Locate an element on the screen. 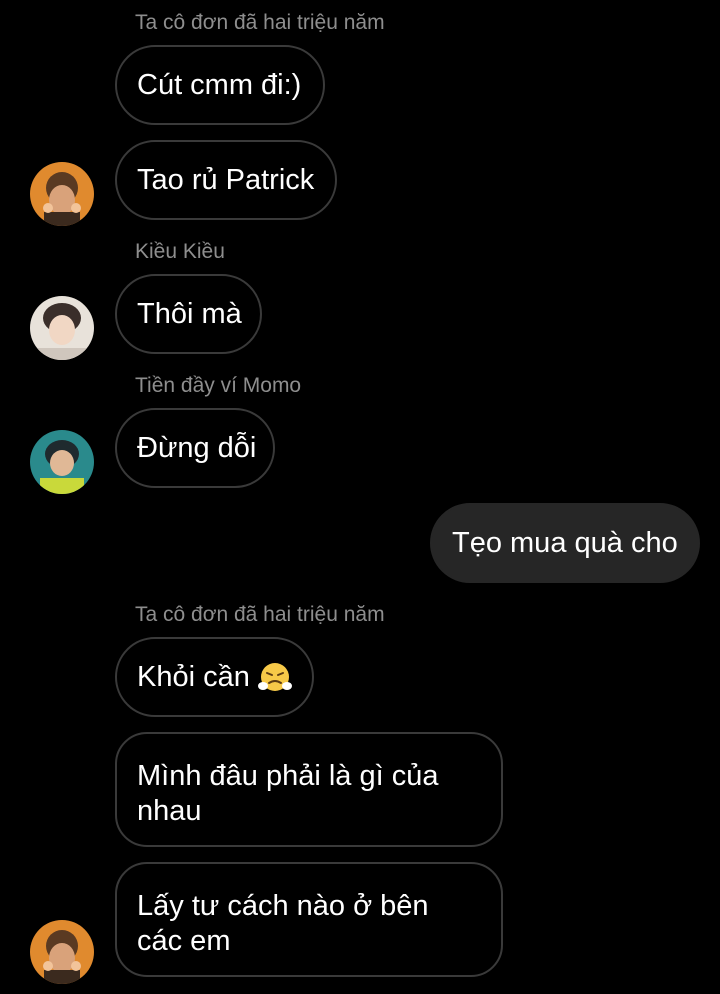  message-bubble-incoming: Thôi mà is located at coordinates (188, 314).